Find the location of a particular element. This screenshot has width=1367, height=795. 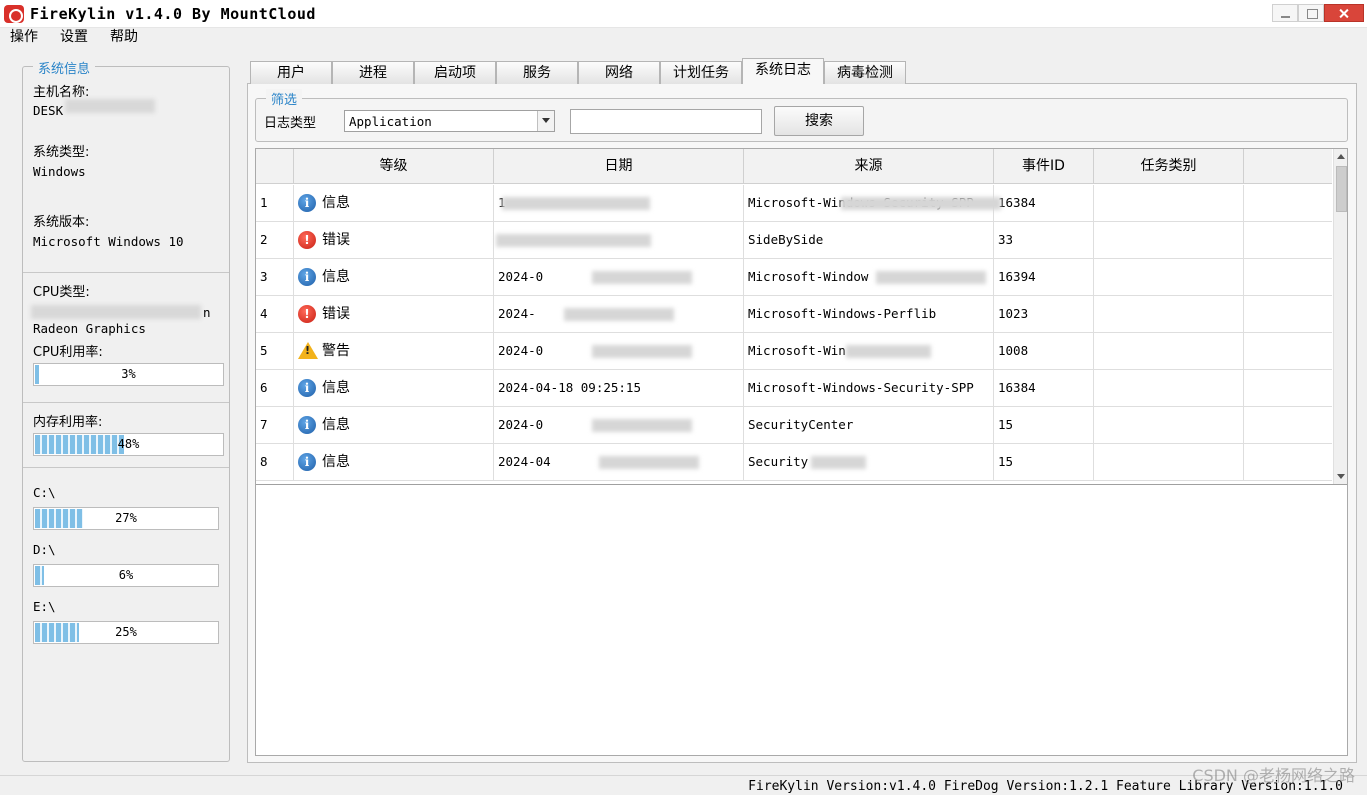

scroll-down-icon is located at coordinates (1340, 476).